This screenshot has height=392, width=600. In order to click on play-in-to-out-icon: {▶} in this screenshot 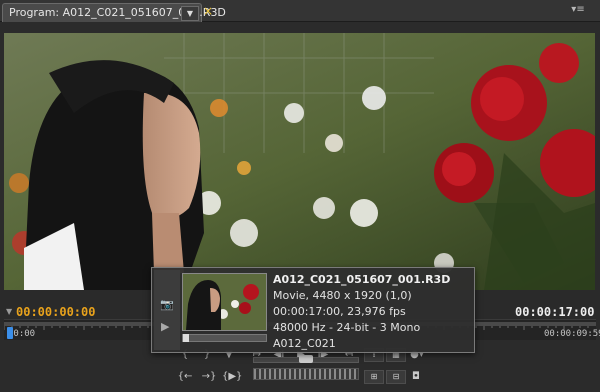, I will do `click(232, 377)`.